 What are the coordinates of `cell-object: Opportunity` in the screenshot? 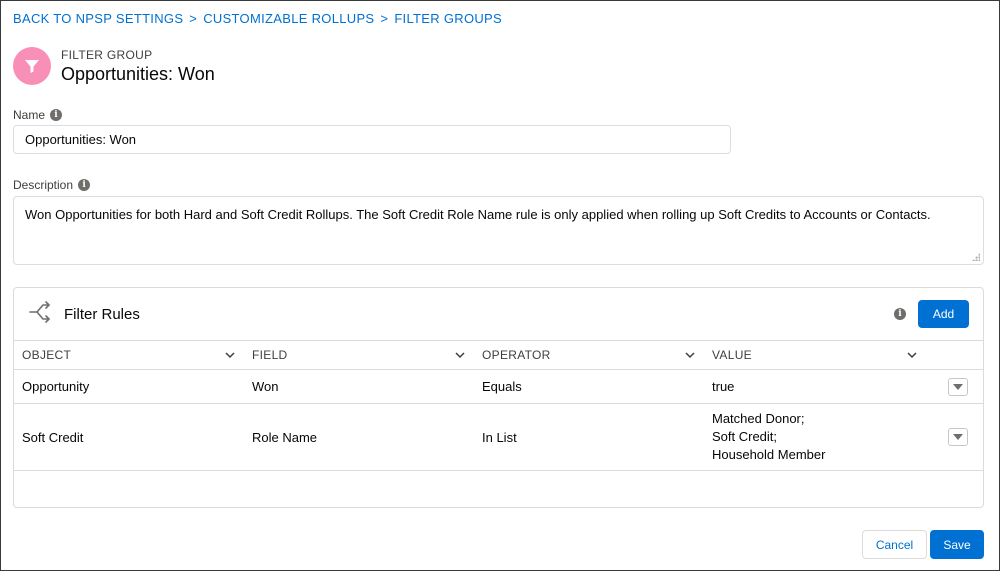 It's located at (56, 386).